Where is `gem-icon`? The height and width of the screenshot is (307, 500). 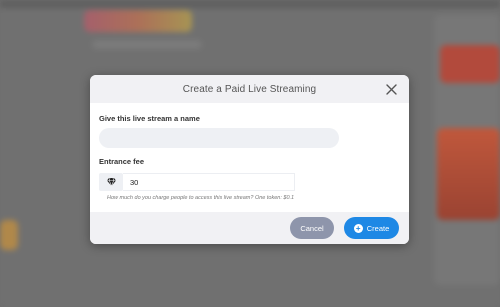 gem-icon is located at coordinates (111, 182).